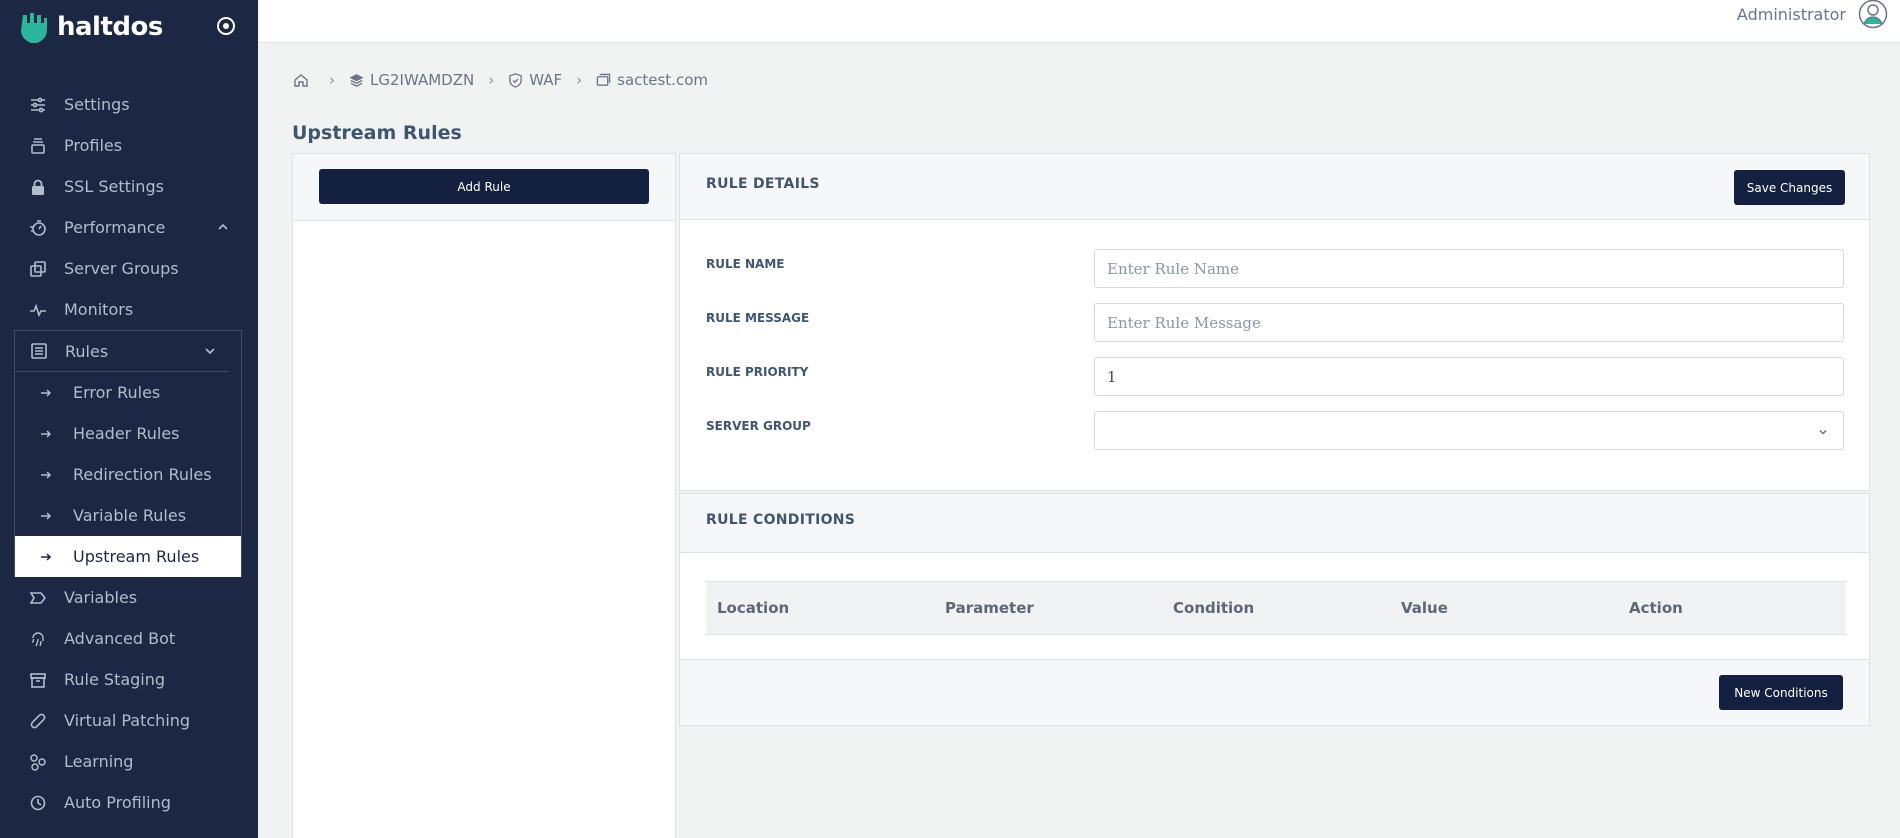  What do you see at coordinates (101, 597) in the screenshot?
I see `sidebar-item-label: Variables` at bounding box center [101, 597].